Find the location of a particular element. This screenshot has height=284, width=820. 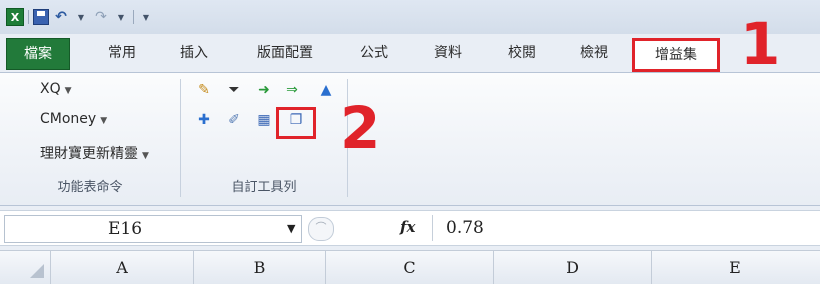

undo-icon: ↶ is located at coordinates (61, 17).